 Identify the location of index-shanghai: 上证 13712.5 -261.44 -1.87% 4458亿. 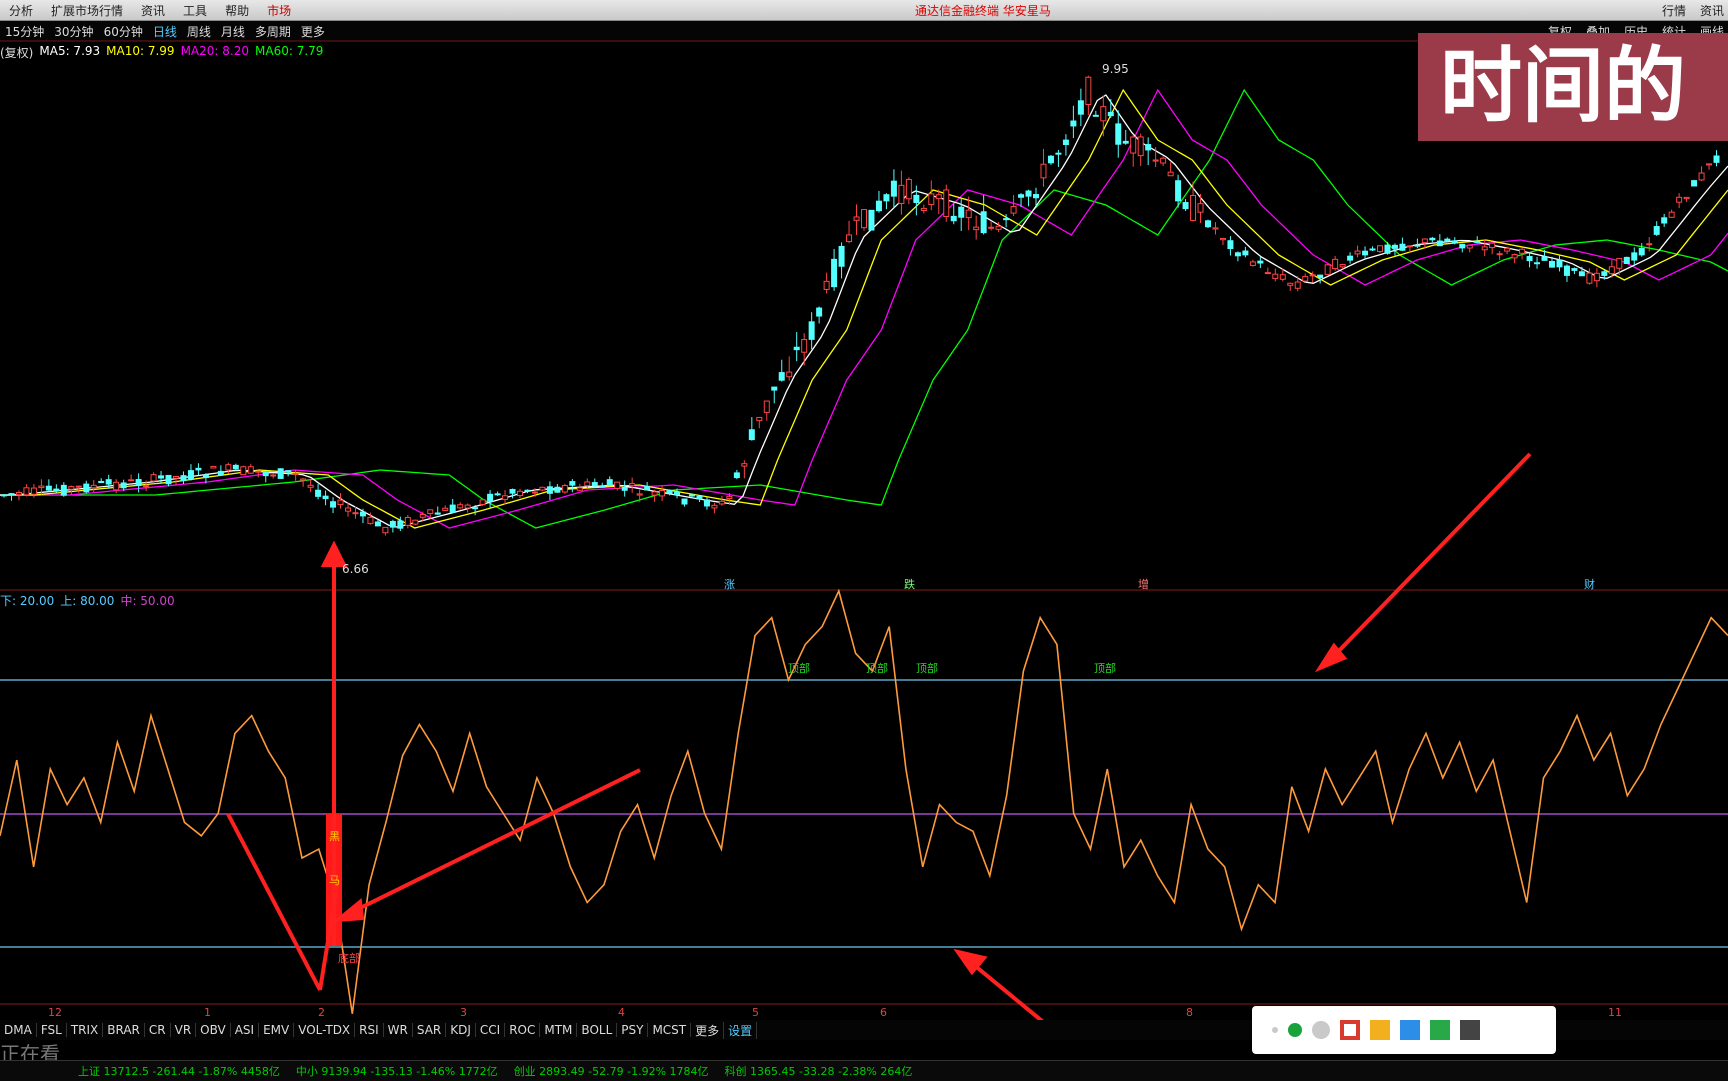
(179, 1071).